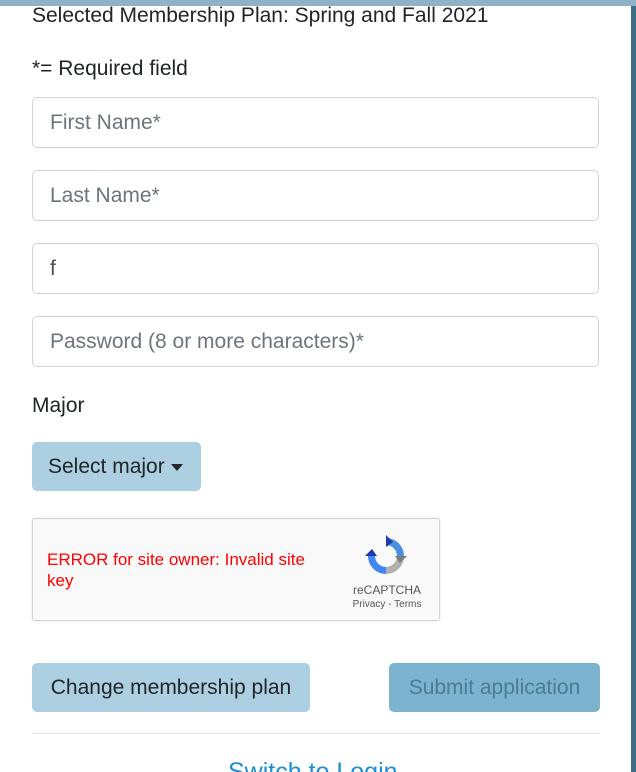 The image size is (636, 772). What do you see at coordinates (387, 604) in the screenshot?
I see `recaptcha-privacy-terms: Privacy - Terms` at bounding box center [387, 604].